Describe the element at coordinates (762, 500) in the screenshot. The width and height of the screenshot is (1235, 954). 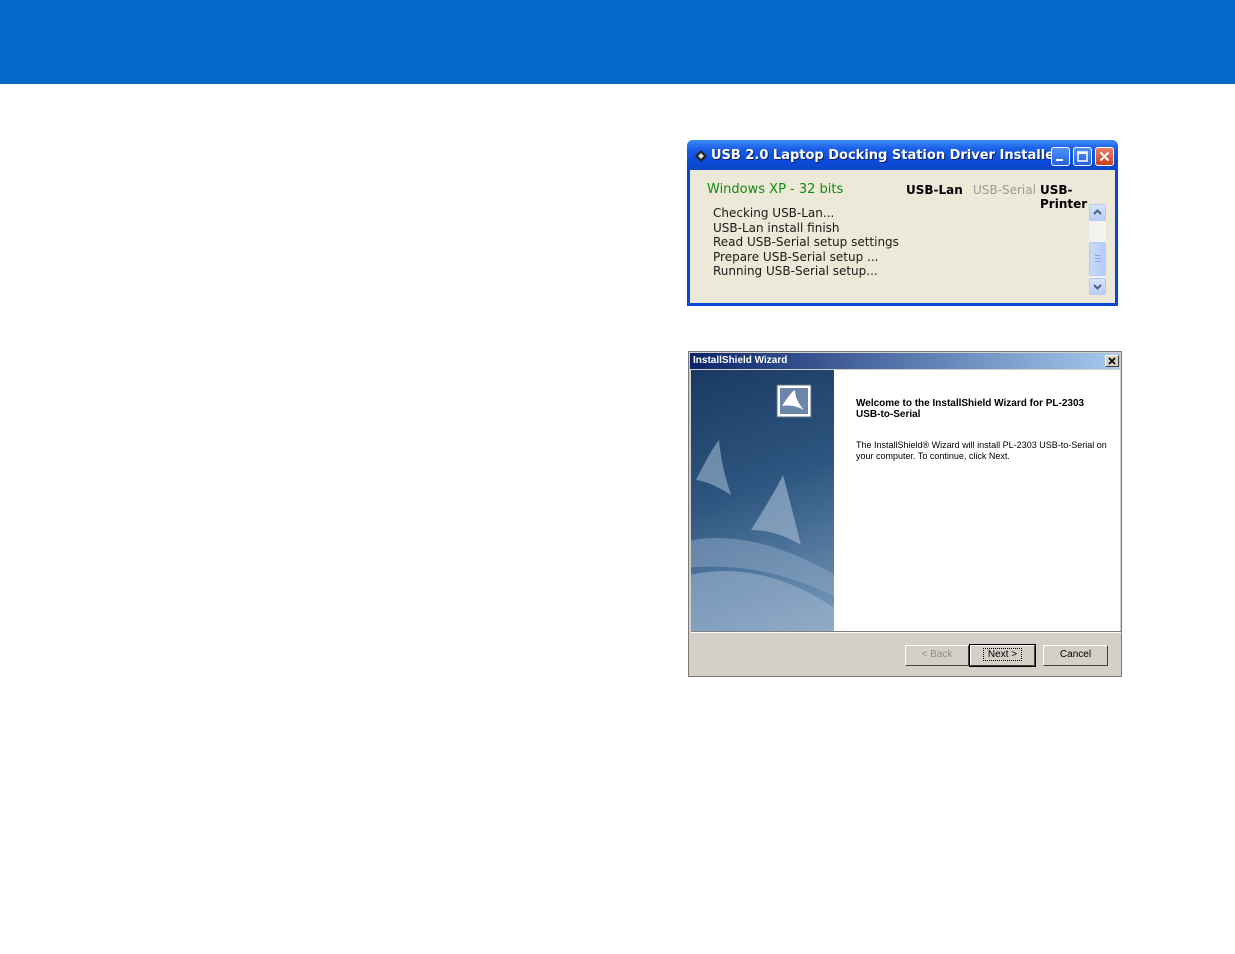
I see `wizard-side-artwork` at that location.